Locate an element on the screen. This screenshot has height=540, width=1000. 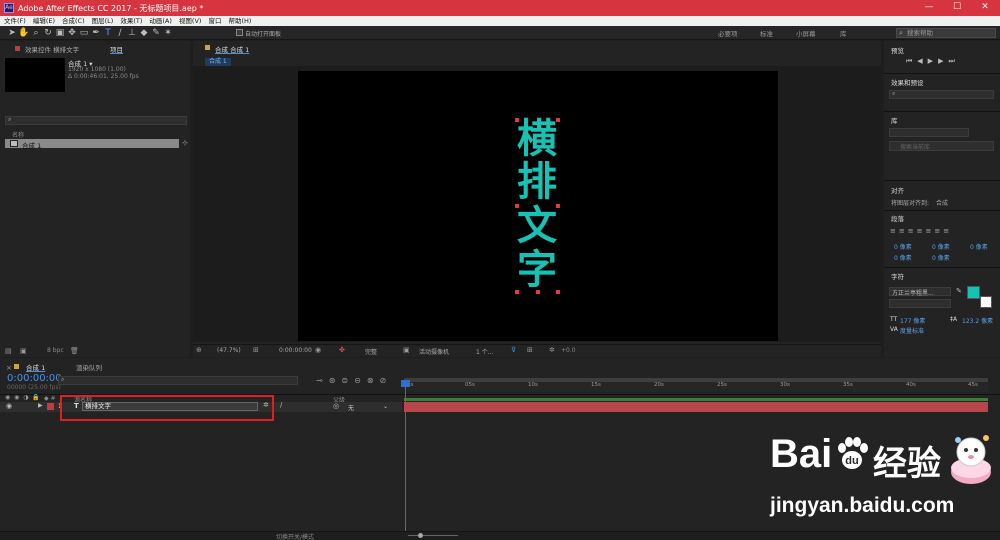
project-search-input is located at coordinates (96, 120).